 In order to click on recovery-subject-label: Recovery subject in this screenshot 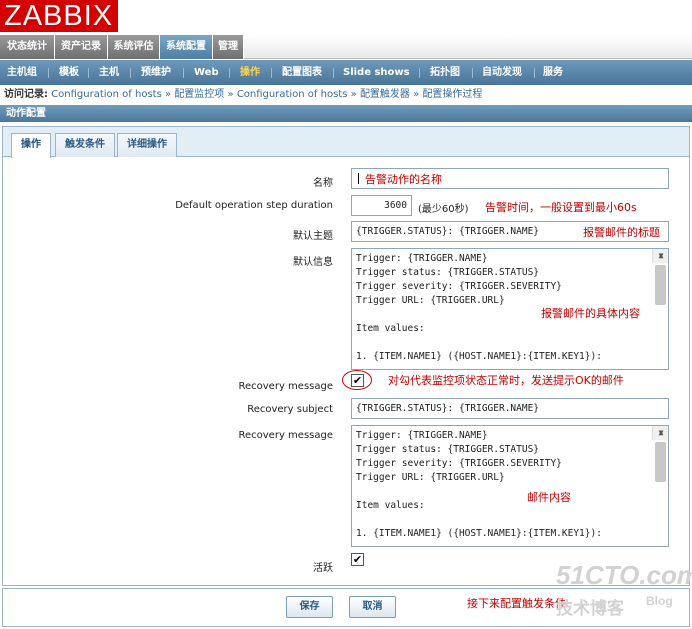, I will do `click(290, 409)`.